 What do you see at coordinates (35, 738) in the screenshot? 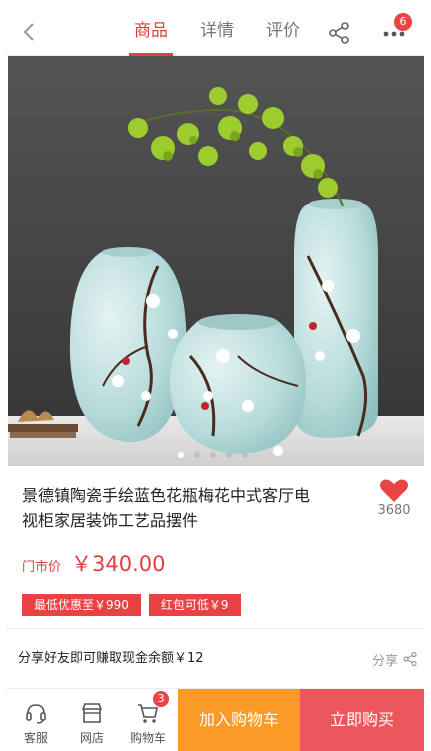
I see `customer-service-label: 客服` at bounding box center [35, 738].